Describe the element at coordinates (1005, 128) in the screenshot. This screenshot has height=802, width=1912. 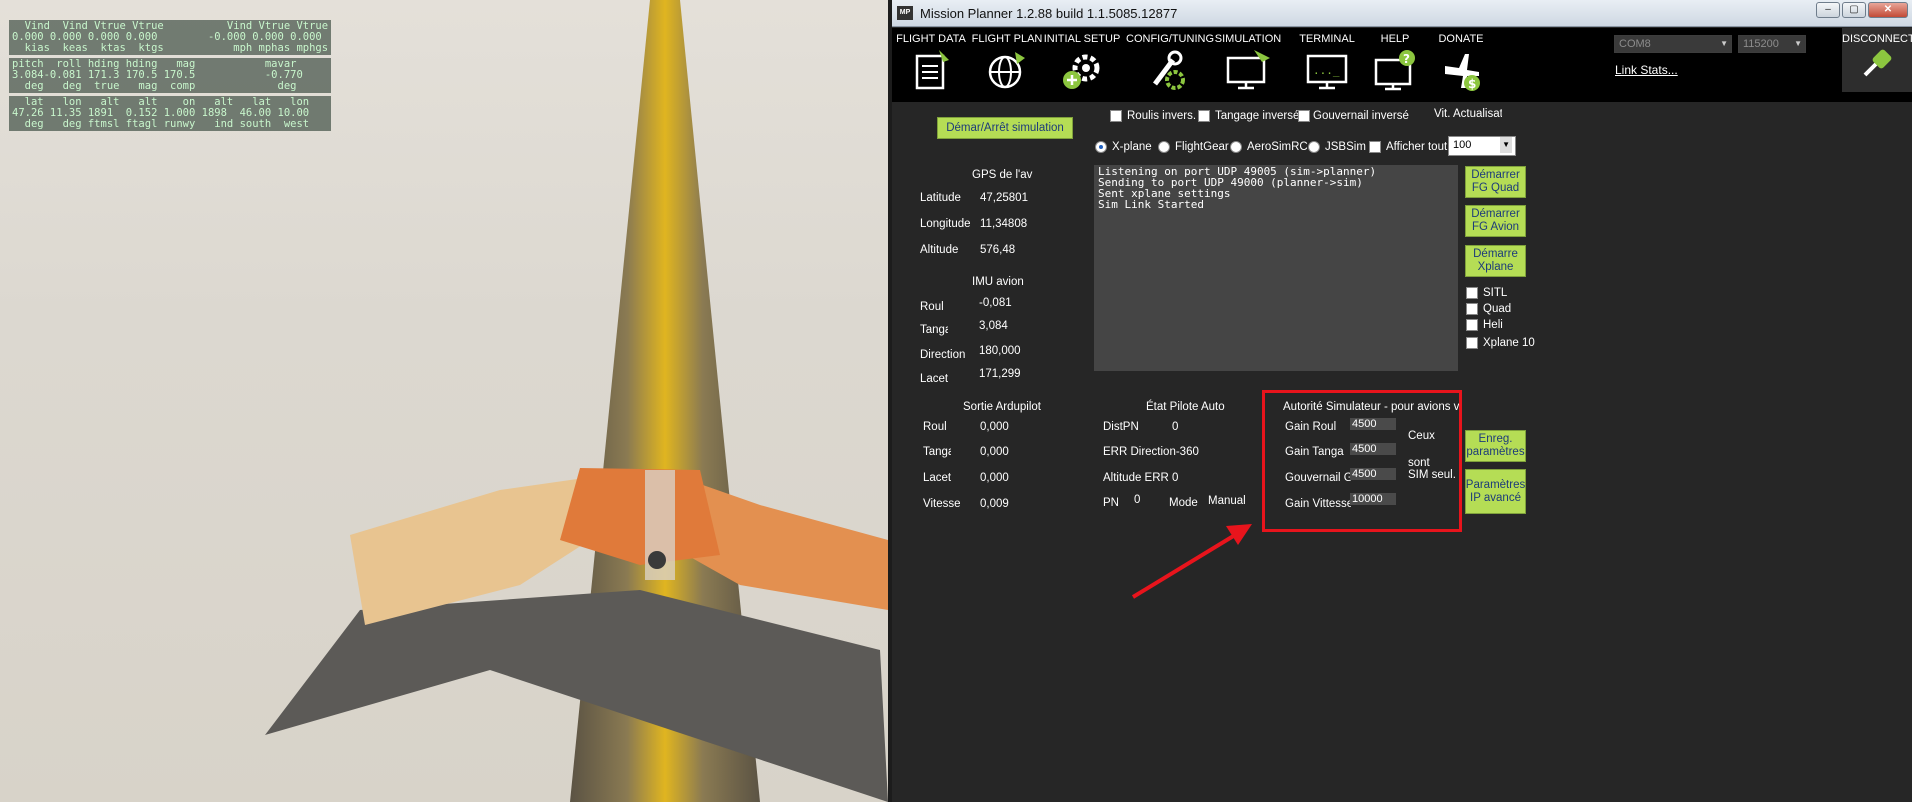
I see `start-stop-simulation-button: Démar/Arrêt simulation` at that location.